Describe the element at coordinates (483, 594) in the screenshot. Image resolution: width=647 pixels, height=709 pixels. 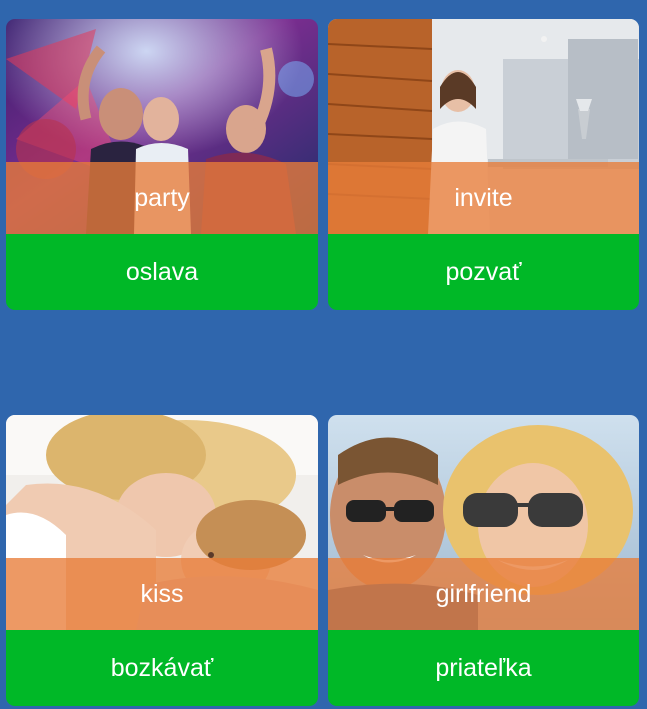
I see `english-word: girlfriend` at that location.